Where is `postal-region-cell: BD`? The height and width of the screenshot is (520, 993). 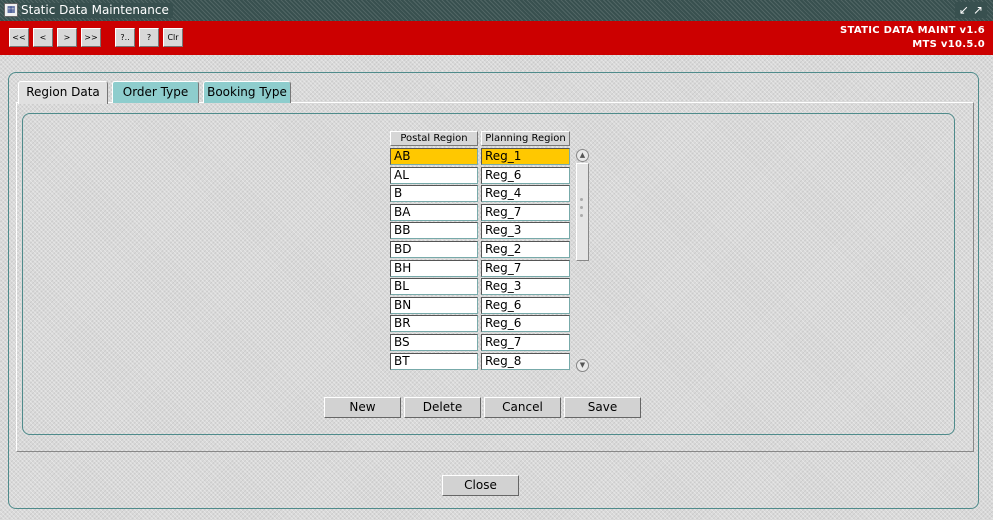 postal-region-cell: BD is located at coordinates (434, 249).